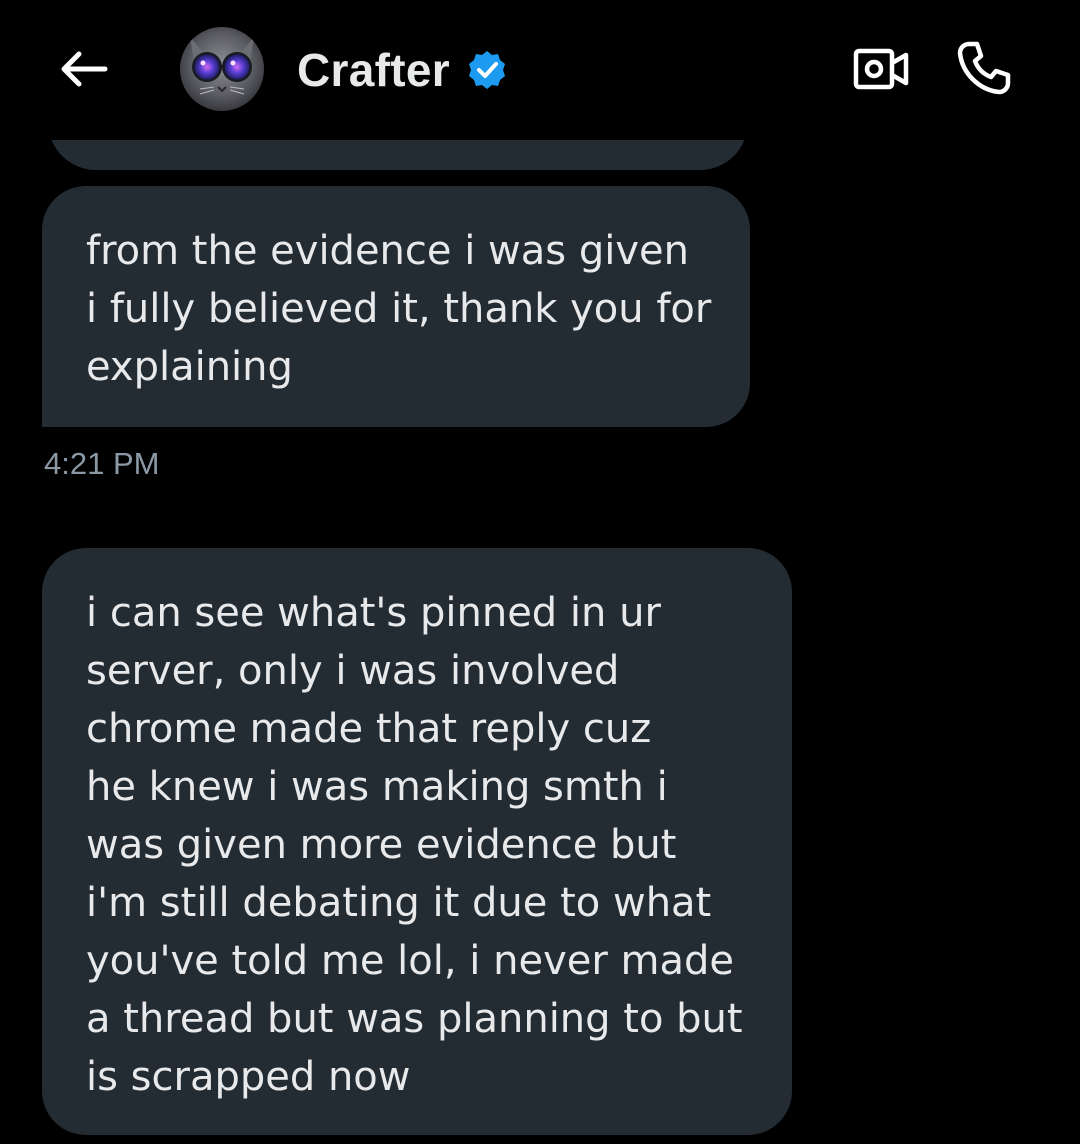 The image size is (1080, 1144). I want to click on video-camera-icon, so click(881, 69).